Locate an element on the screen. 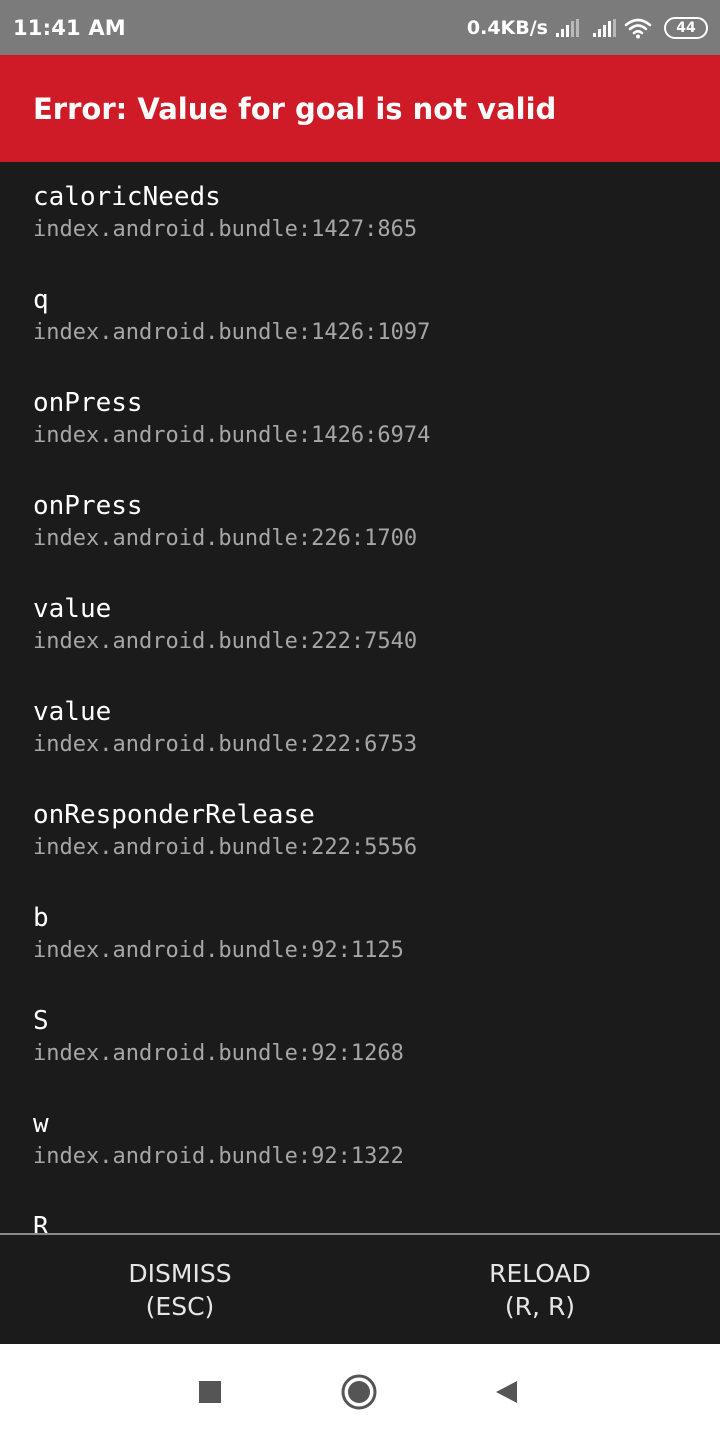 The height and width of the screenshot is (1440, 720). frame-location: index.android.bundle:1426:6974 is located at coordinates (232, 435).